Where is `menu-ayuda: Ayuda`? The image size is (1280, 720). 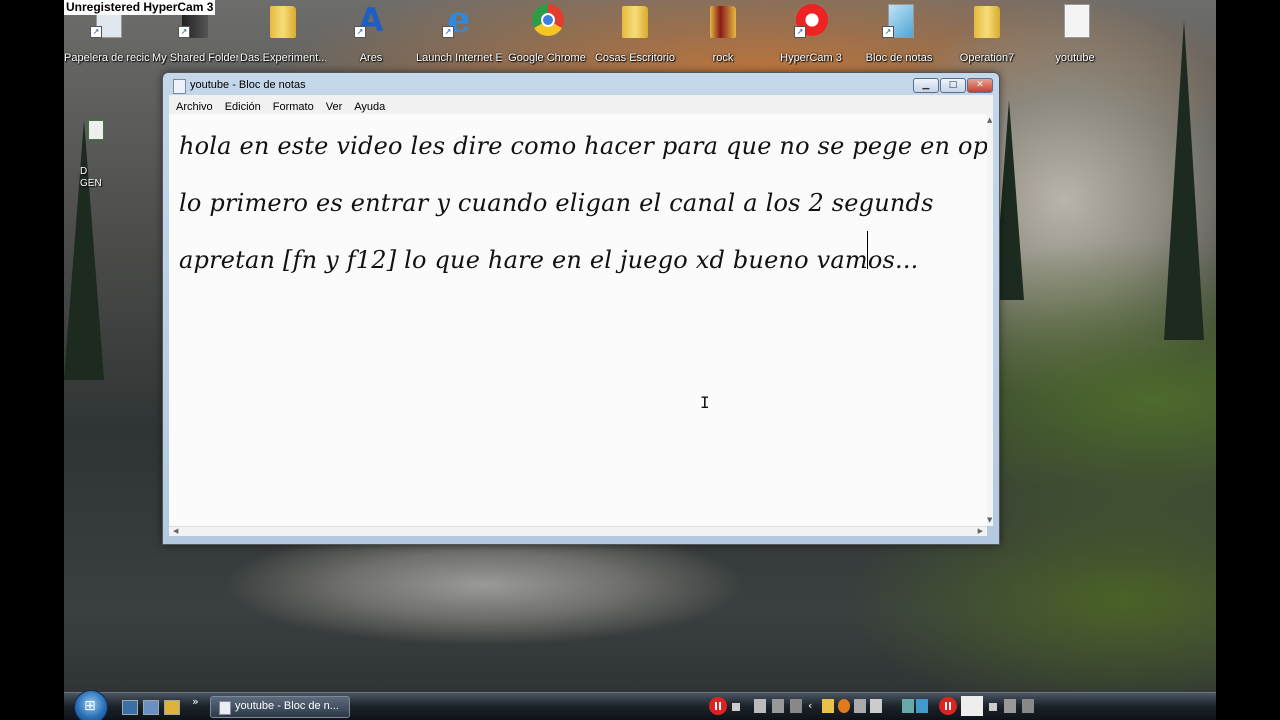 menu-ayuda: Ayuda is located at coordinates (368, 105).